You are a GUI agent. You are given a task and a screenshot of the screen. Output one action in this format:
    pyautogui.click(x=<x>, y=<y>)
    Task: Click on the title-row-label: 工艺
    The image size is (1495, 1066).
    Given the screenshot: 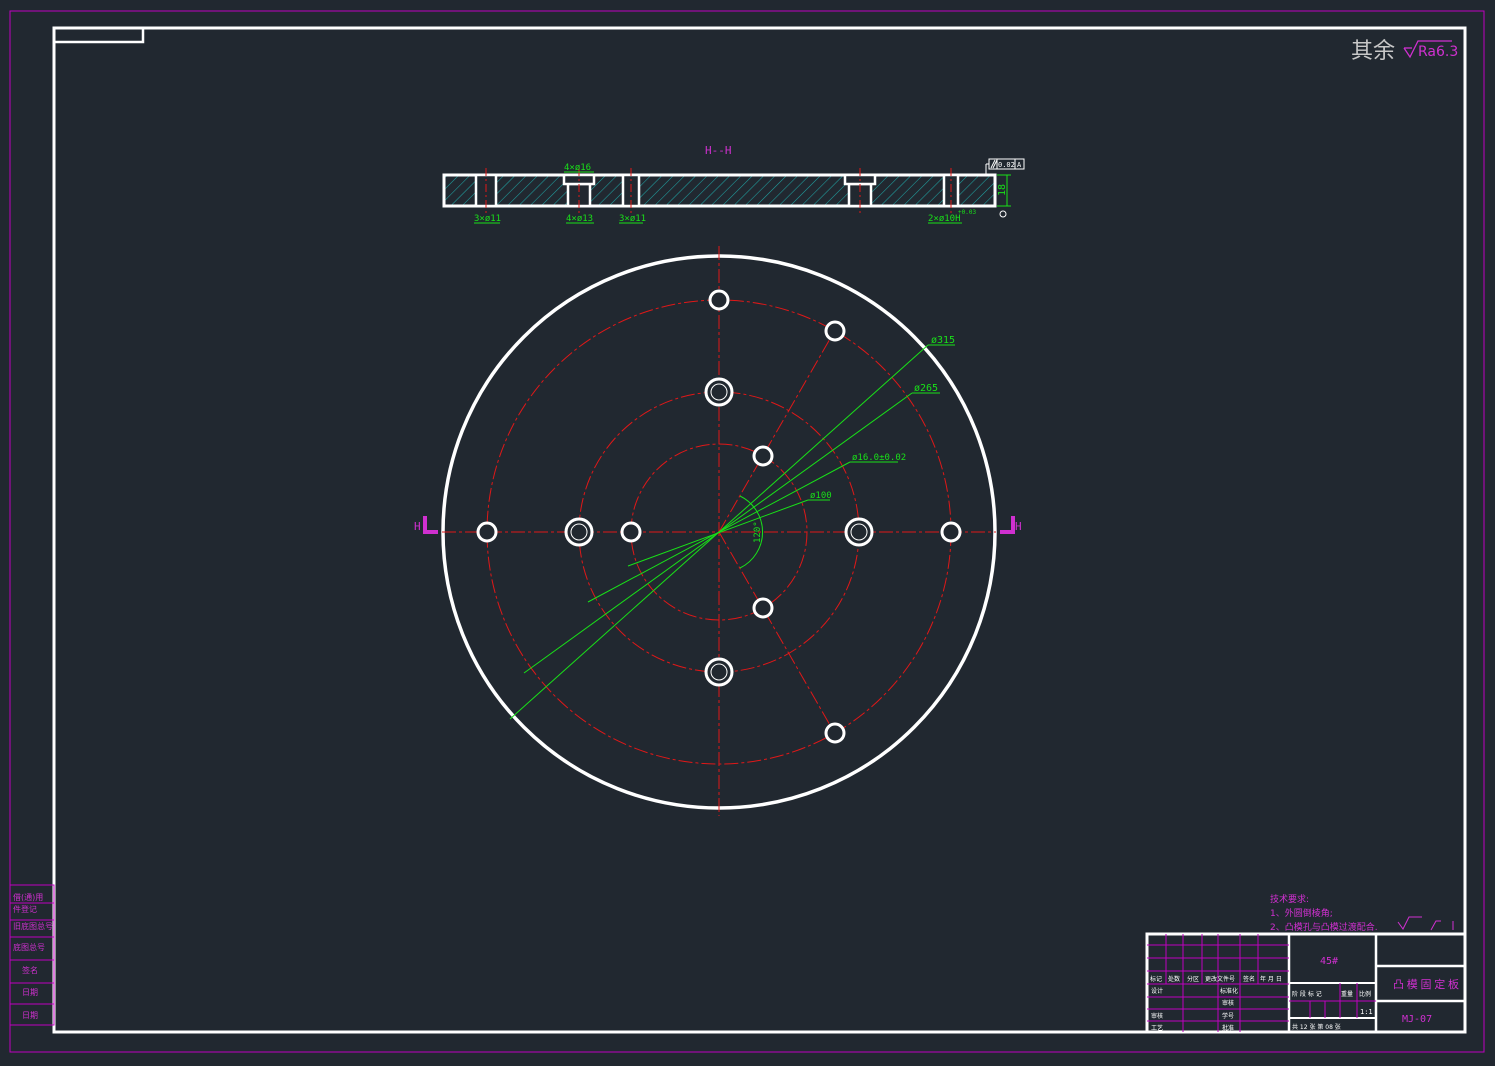 What is the action you would take?
    pyautogui.click(x=1157, y=1028)
    